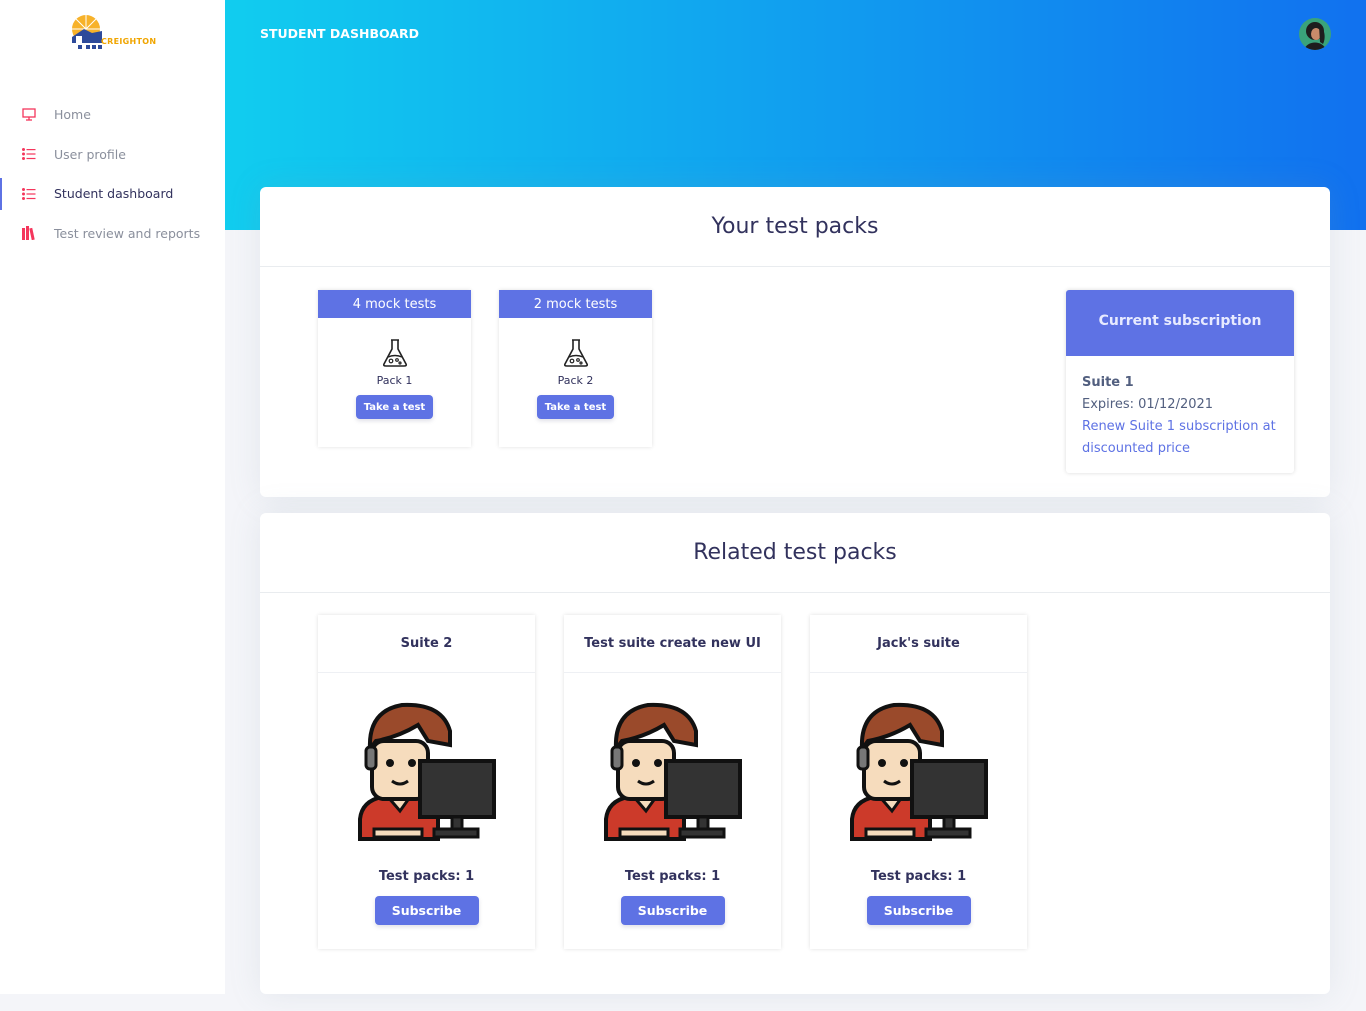 Image resolution: width=1366 pixels, height=1011 pixels. I want to click on test-pack-card: 4 mock tests Pack 1 Take a test, so click(394, 368).